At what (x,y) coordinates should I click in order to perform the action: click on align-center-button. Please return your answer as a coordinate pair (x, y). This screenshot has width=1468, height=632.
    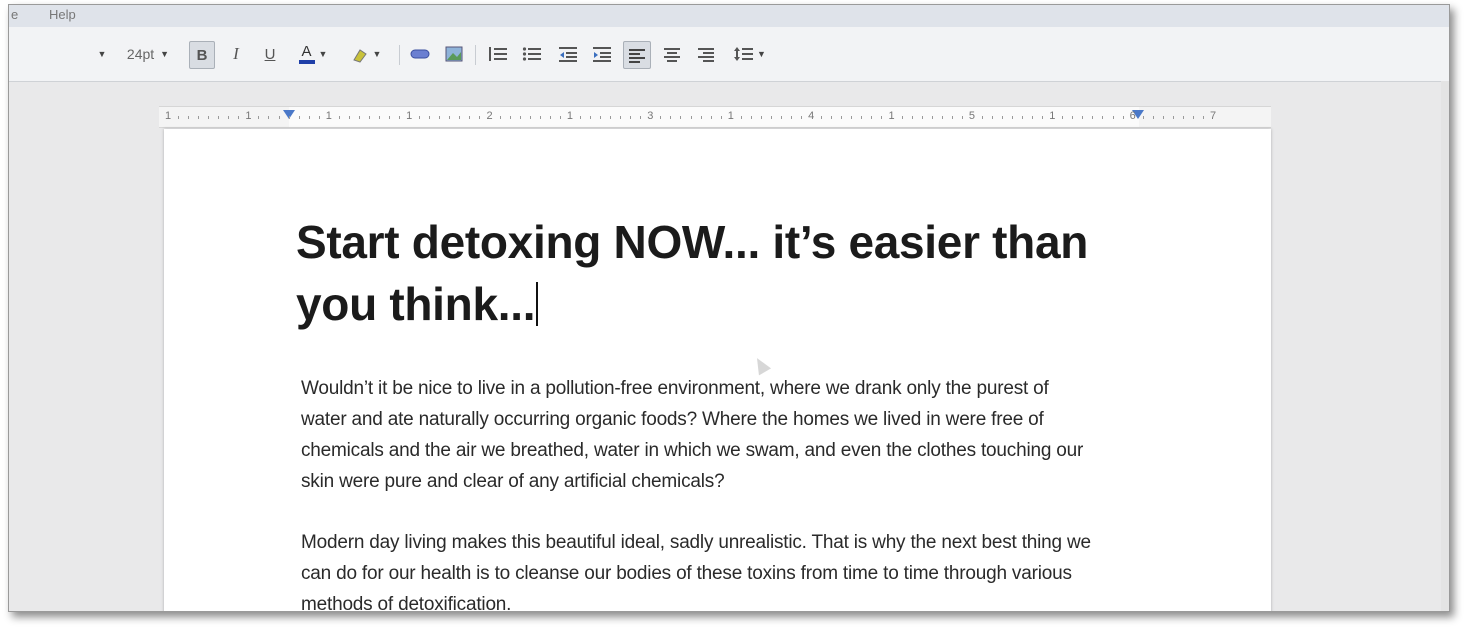
    Looking at the image, I should click on (672, 54).